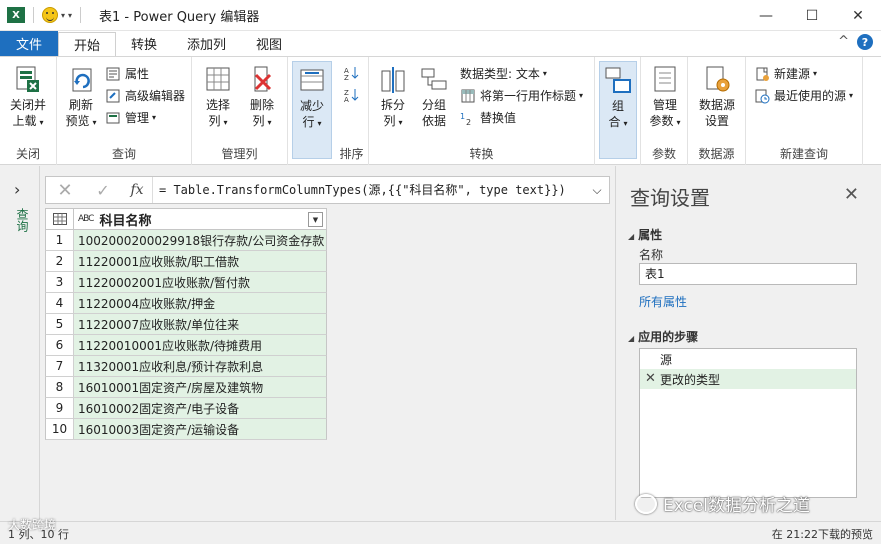 This screenshot has width=881, height=544. Describe the element at coordinates (60, 387) in the screenshot. I see `row-index: 8` at that location.